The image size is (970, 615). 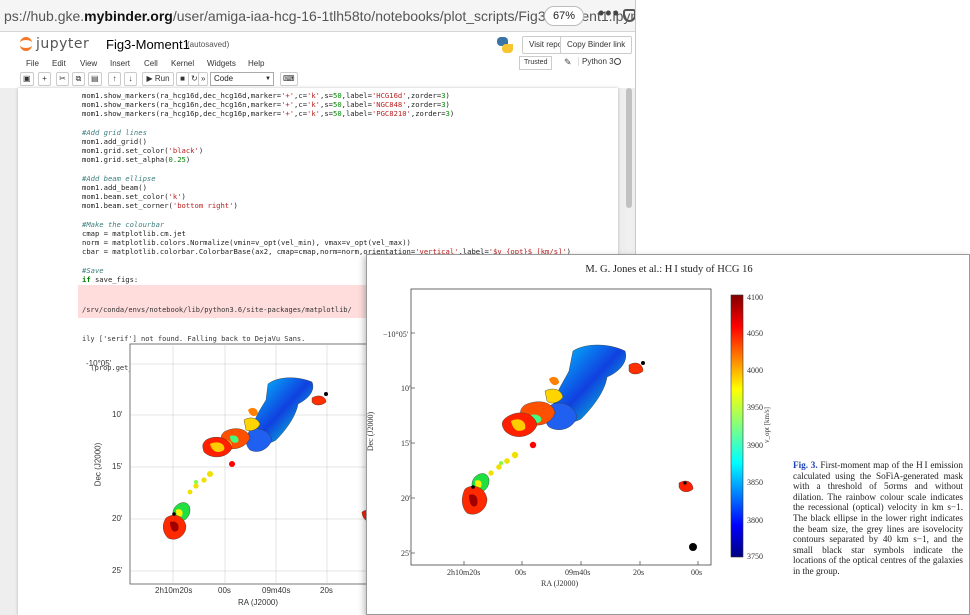 I want to click on paper-xtick: 20s, so click(x=639, y=572).